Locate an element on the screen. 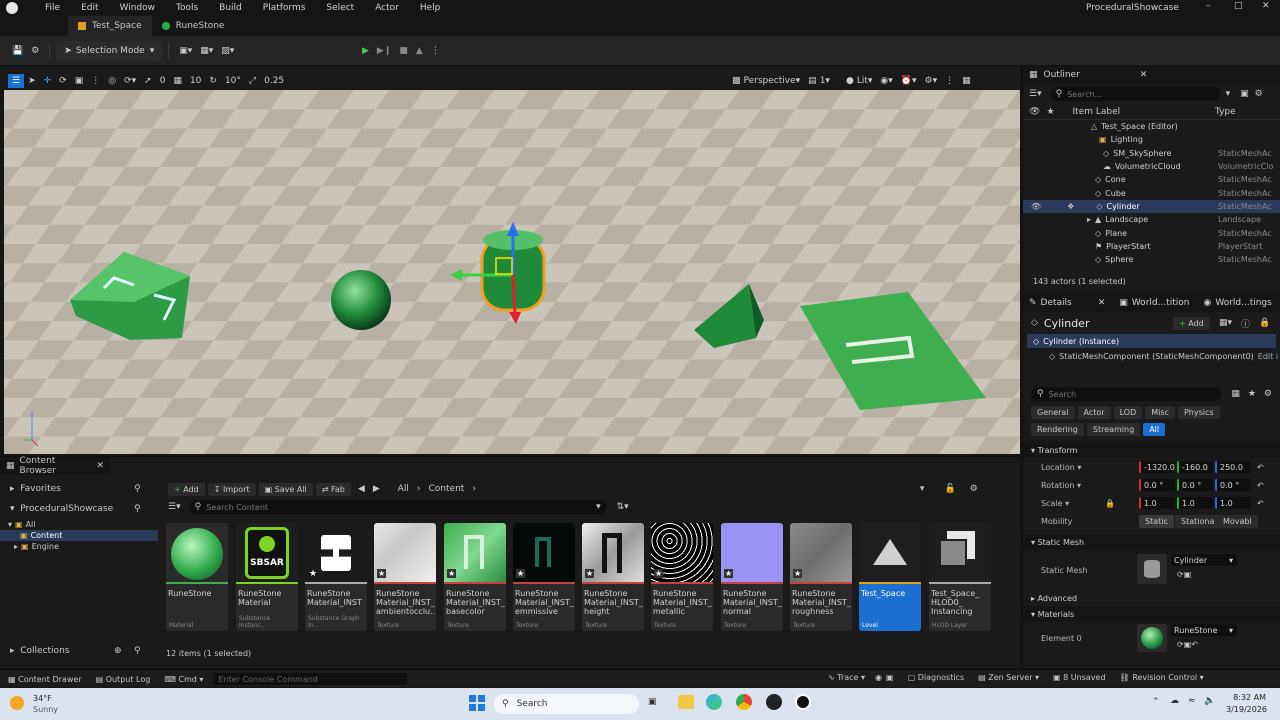 The height and width of the screenshot is (720, 1280). output-log-button: ▤ Output Log is located at coordinates (123, 679).